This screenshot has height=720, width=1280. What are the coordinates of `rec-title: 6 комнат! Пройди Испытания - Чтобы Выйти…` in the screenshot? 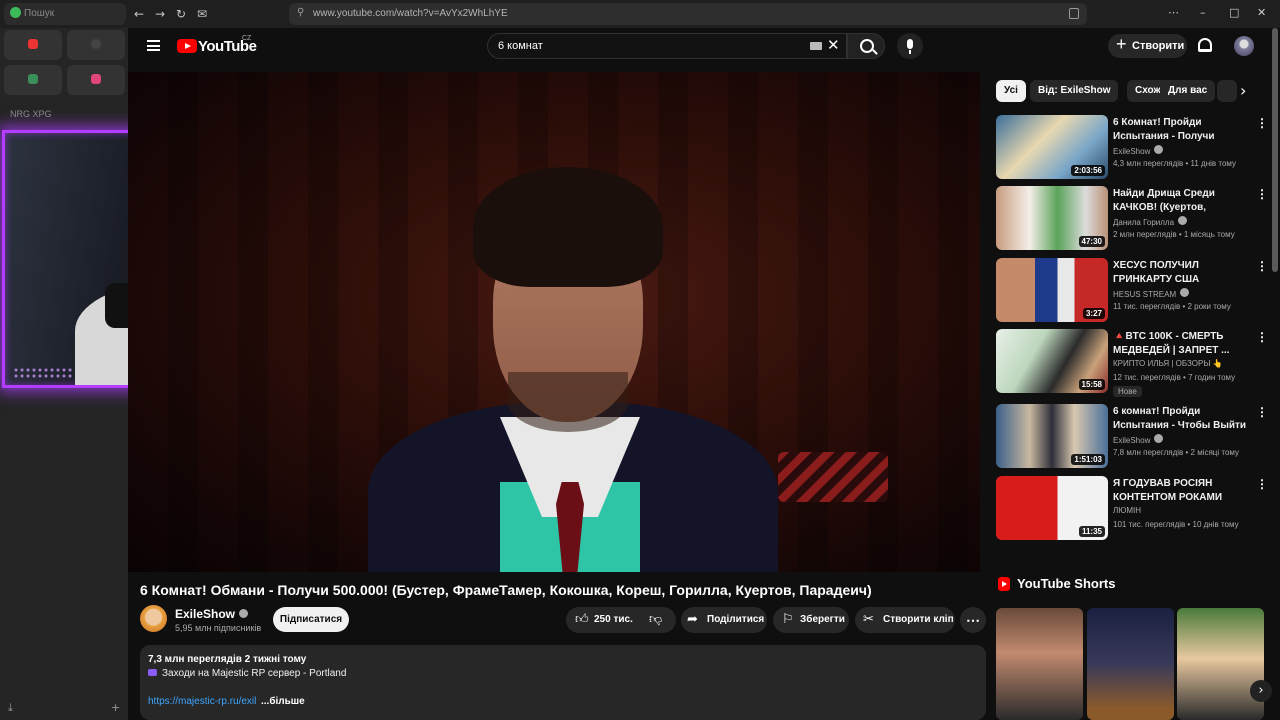 It's located at (1182, 419).